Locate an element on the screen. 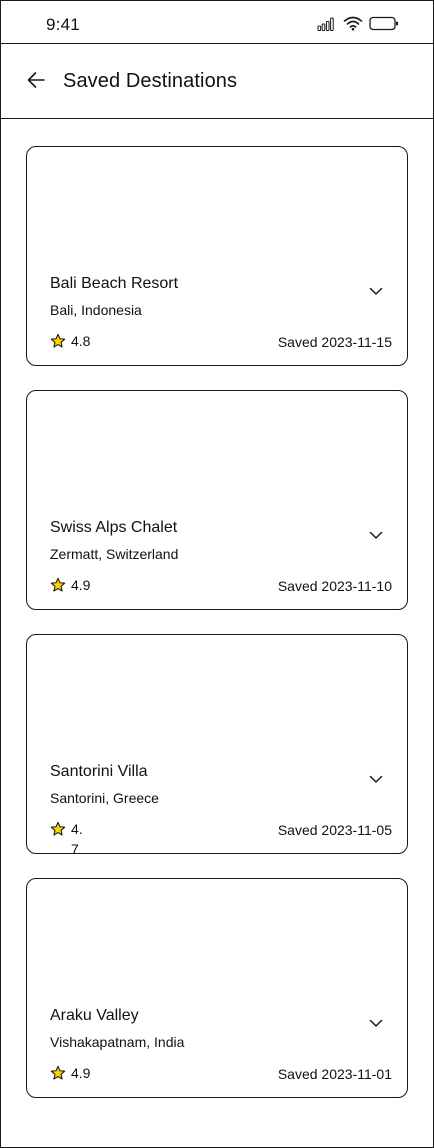 The width and height of the screenshot is (434, 1148). destination-name: Swiss Alps Chalet is located at coordinates (114, 527).